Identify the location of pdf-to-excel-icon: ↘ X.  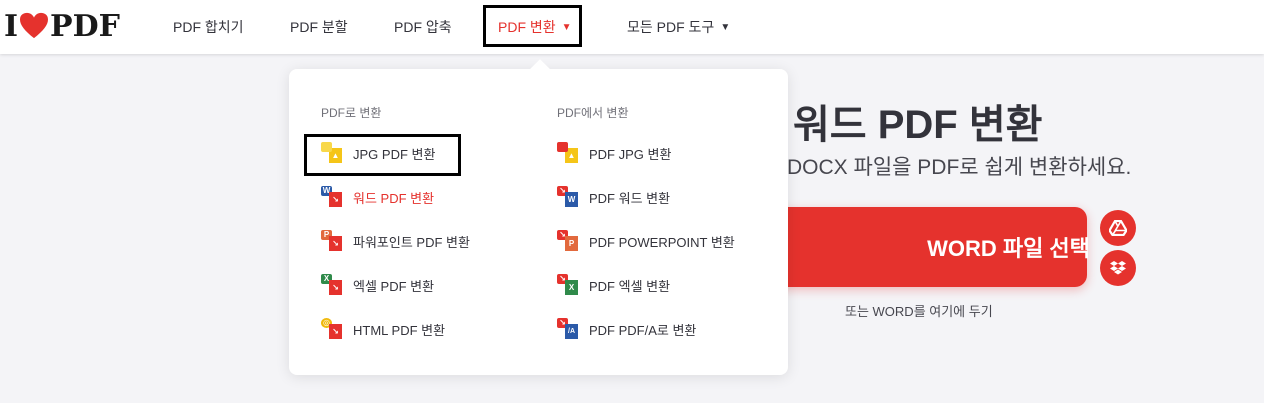
(568, 285).